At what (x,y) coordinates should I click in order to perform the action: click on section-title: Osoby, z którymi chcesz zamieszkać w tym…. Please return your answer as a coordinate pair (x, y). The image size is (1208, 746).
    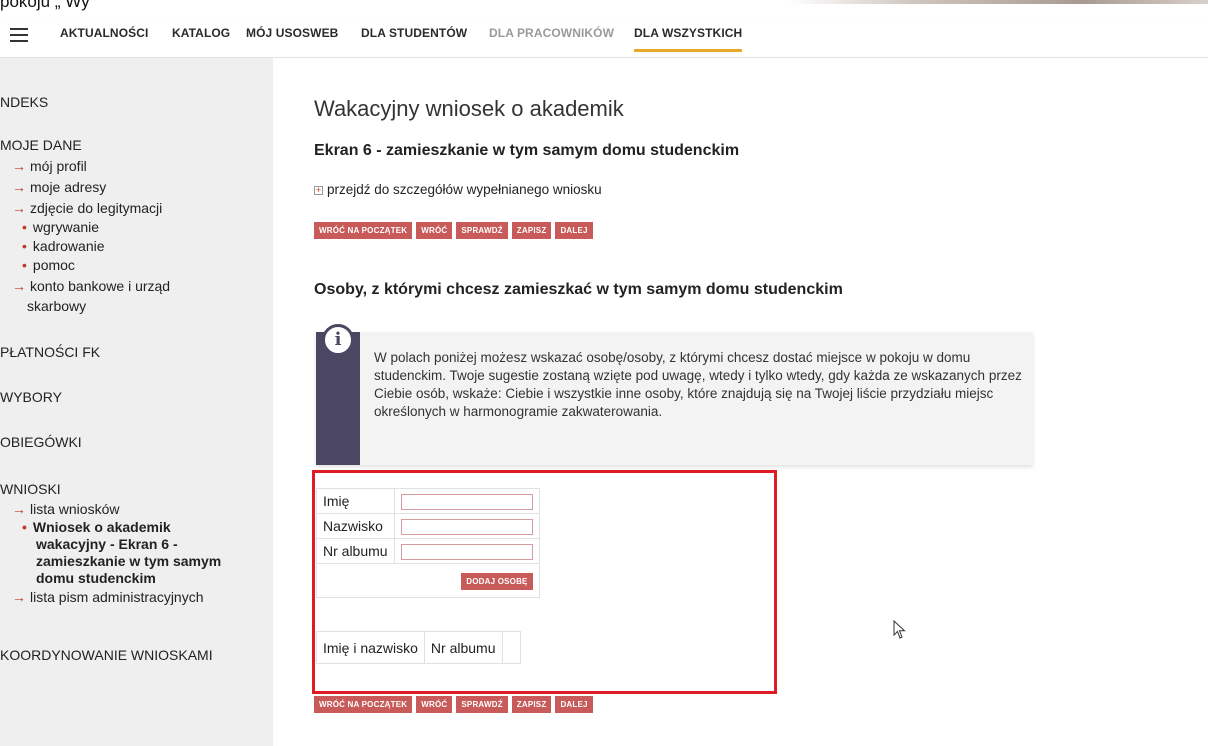
    Looking at the image, I should click on (578, 289).